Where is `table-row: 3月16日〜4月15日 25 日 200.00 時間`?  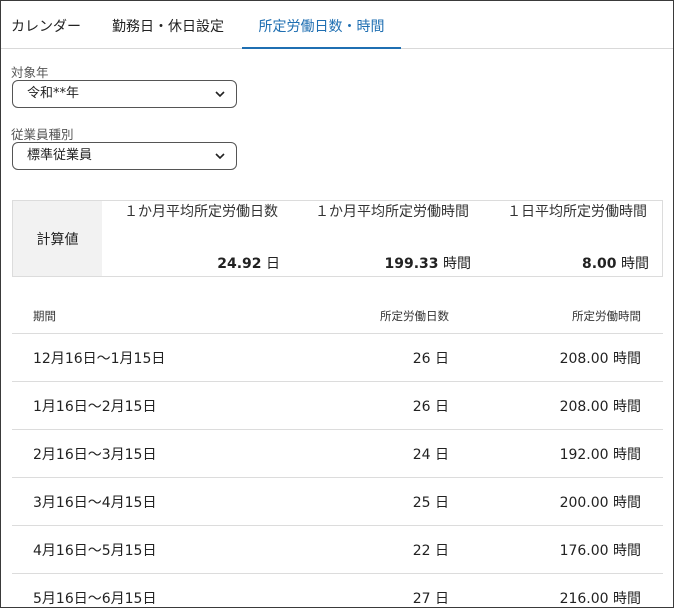
table-row: 3月16日〜4月15日 25 日 200.00 時間 is located at coordinates (337, 502).